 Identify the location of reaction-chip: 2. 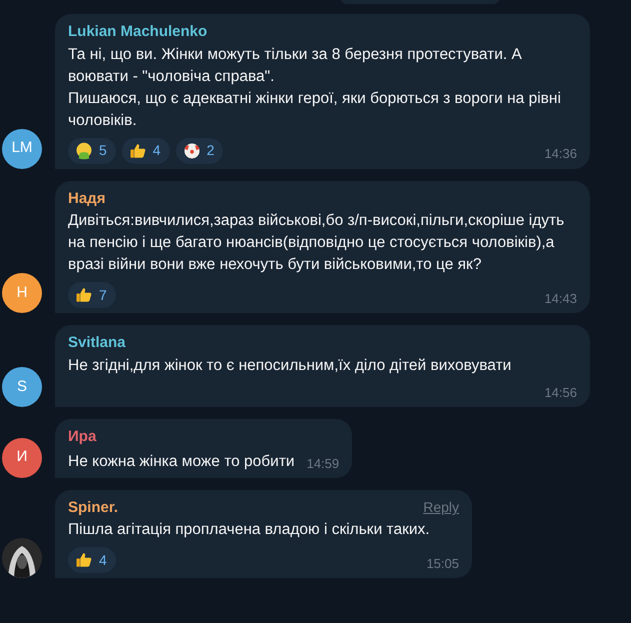
(200, 151).